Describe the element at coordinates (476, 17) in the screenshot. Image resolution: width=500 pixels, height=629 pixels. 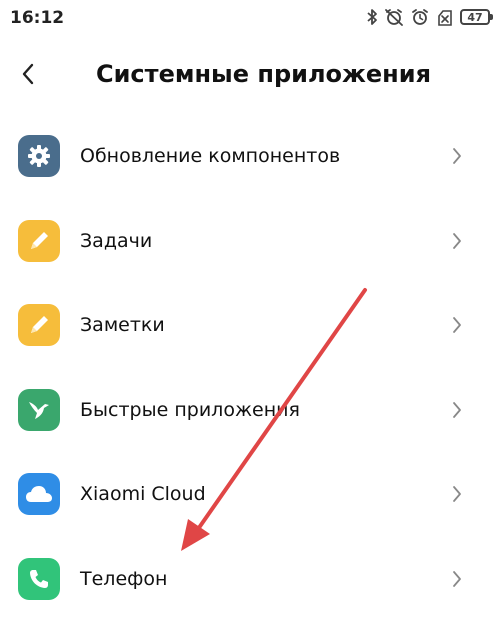
I see `battery-icon: 47` at that location.